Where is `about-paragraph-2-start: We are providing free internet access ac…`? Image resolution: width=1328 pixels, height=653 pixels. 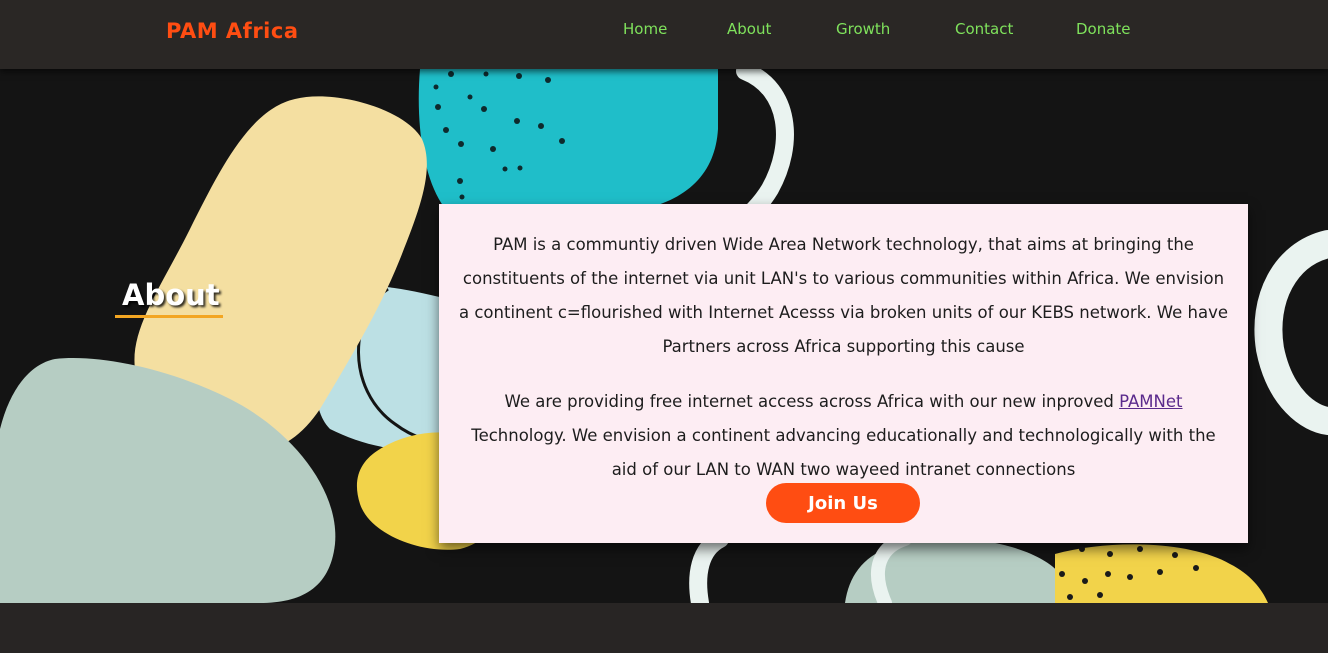 about-paragraph-2-start: We are providing free internet access ac… is located at coordinates (812, 401).